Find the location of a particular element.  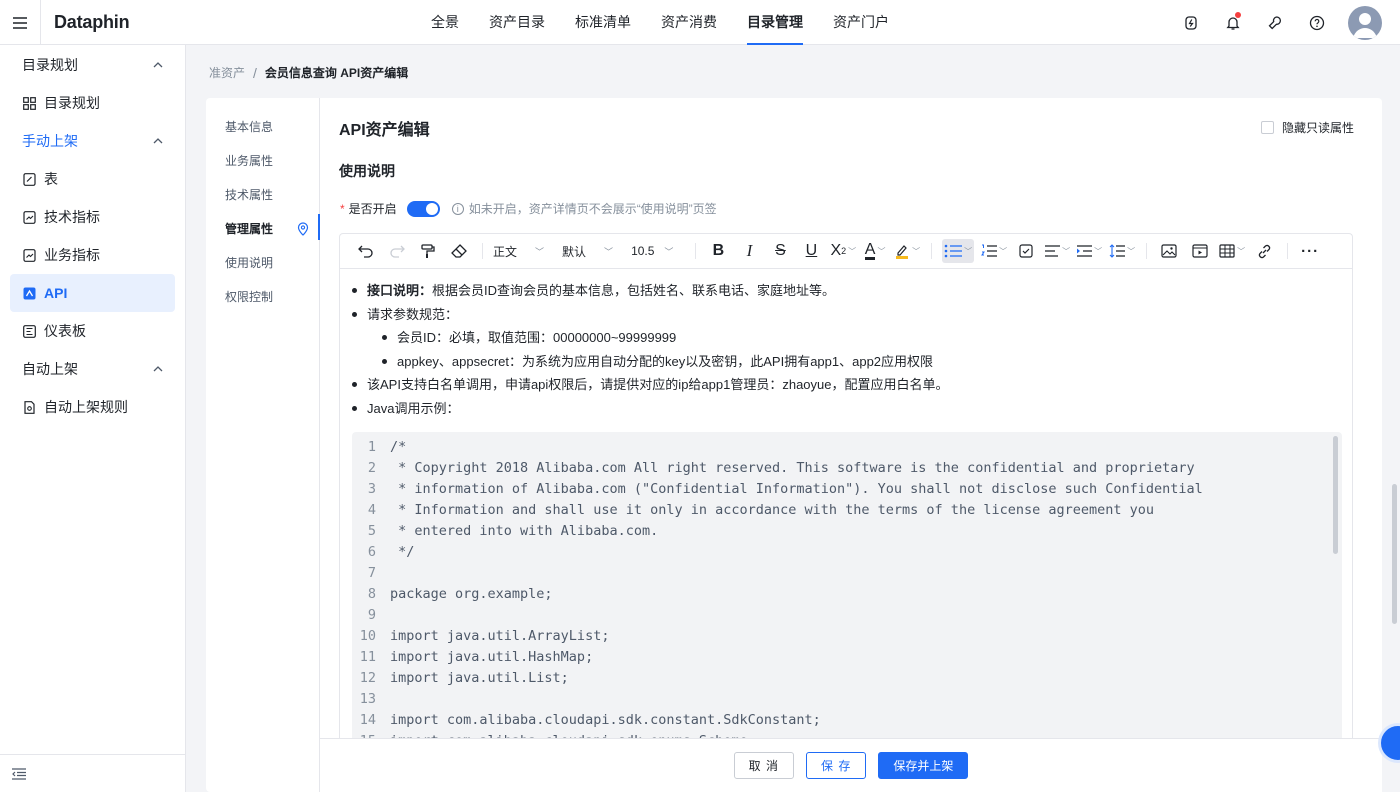

nav-item-asset-consume: 资产消费 is located at coordinates (689, 22).